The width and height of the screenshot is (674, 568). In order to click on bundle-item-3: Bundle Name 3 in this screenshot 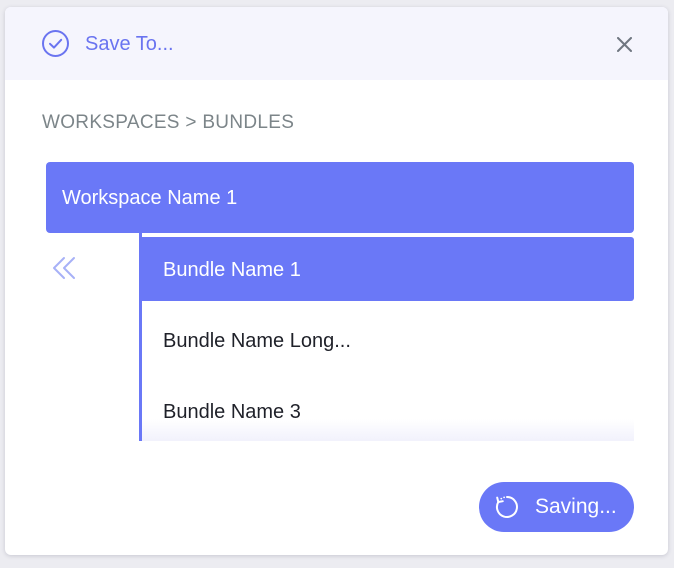, I will do `click(388, 410)`.